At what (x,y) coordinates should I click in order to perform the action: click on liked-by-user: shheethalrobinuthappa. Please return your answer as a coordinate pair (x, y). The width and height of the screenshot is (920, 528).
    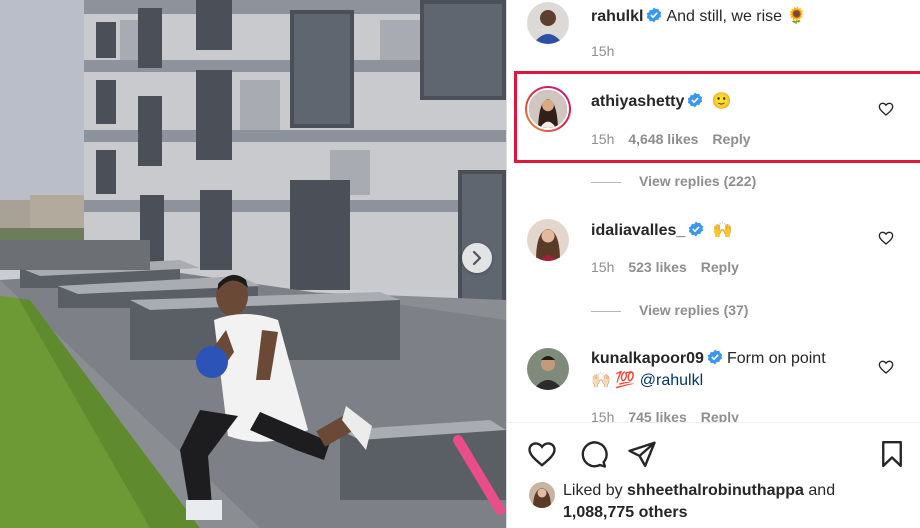
    Looking at the image, I should click on (715, 490).